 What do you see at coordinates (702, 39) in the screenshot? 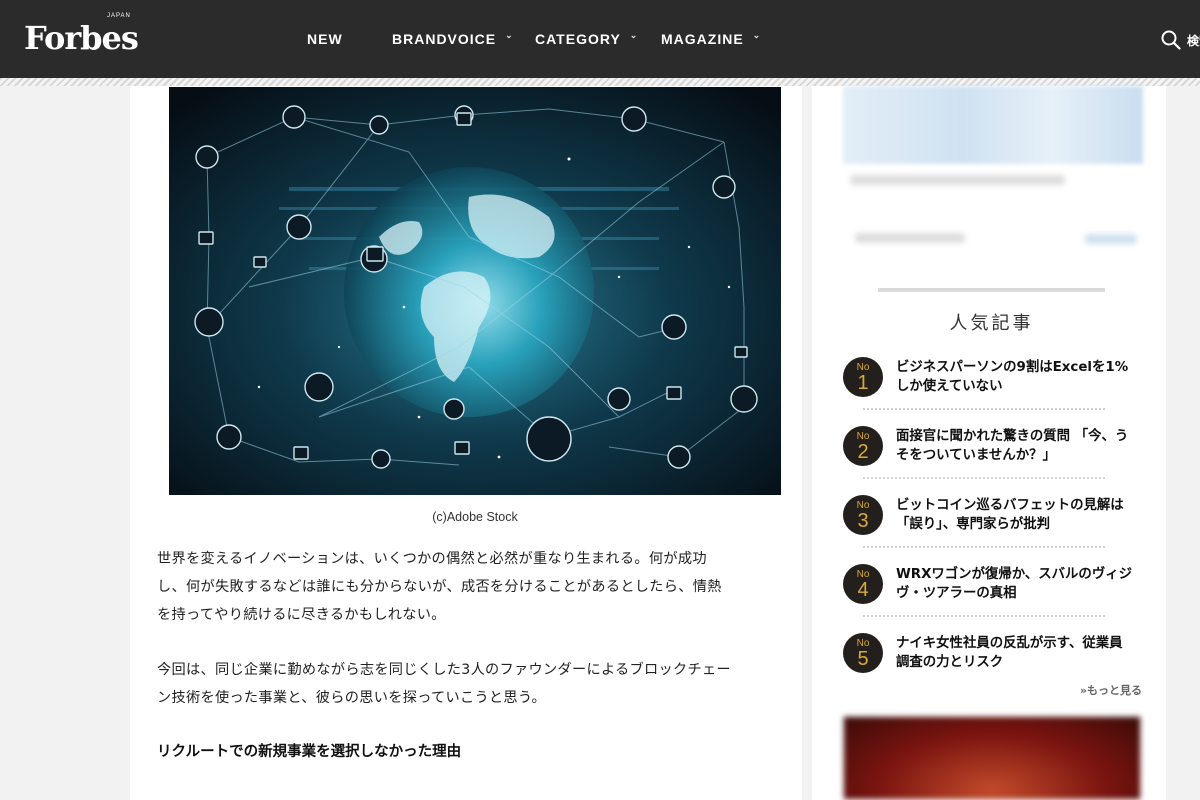
I see `nav-magazine-label: MAGAZINE` at bounding box center [702, 39].